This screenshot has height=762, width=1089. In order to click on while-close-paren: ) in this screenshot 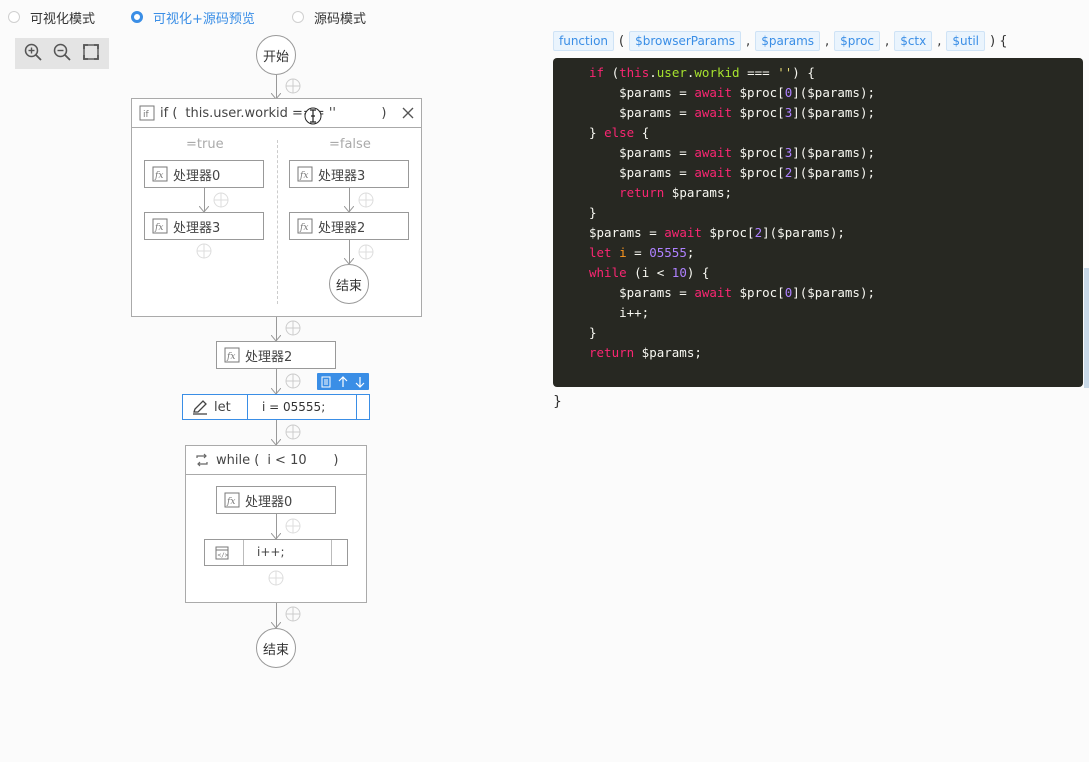, I will do `click(336, 460)`.